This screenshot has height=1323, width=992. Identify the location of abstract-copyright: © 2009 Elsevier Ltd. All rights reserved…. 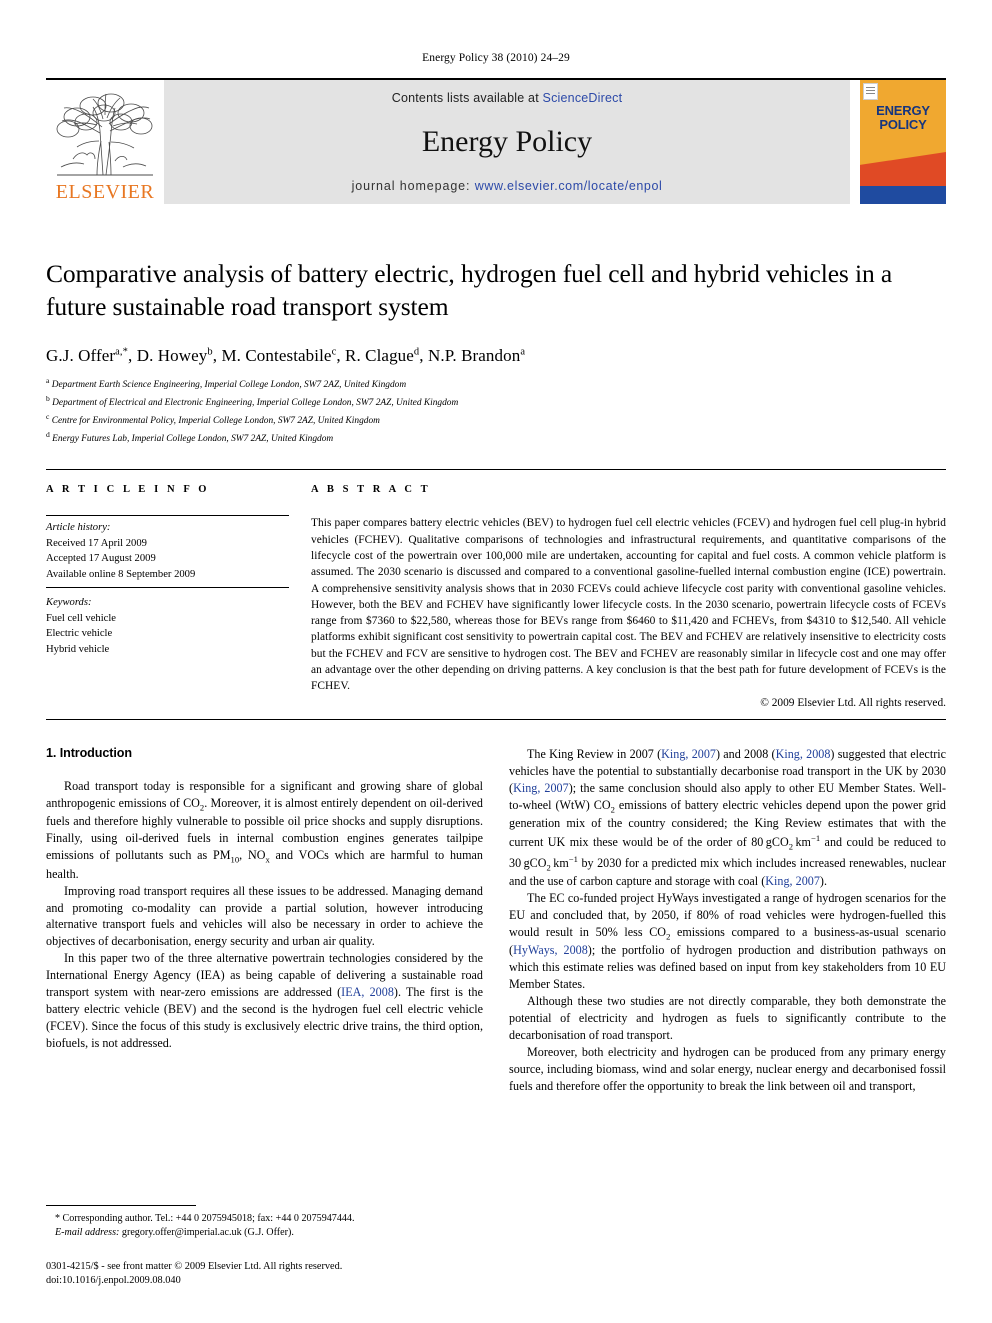
(853, 702).